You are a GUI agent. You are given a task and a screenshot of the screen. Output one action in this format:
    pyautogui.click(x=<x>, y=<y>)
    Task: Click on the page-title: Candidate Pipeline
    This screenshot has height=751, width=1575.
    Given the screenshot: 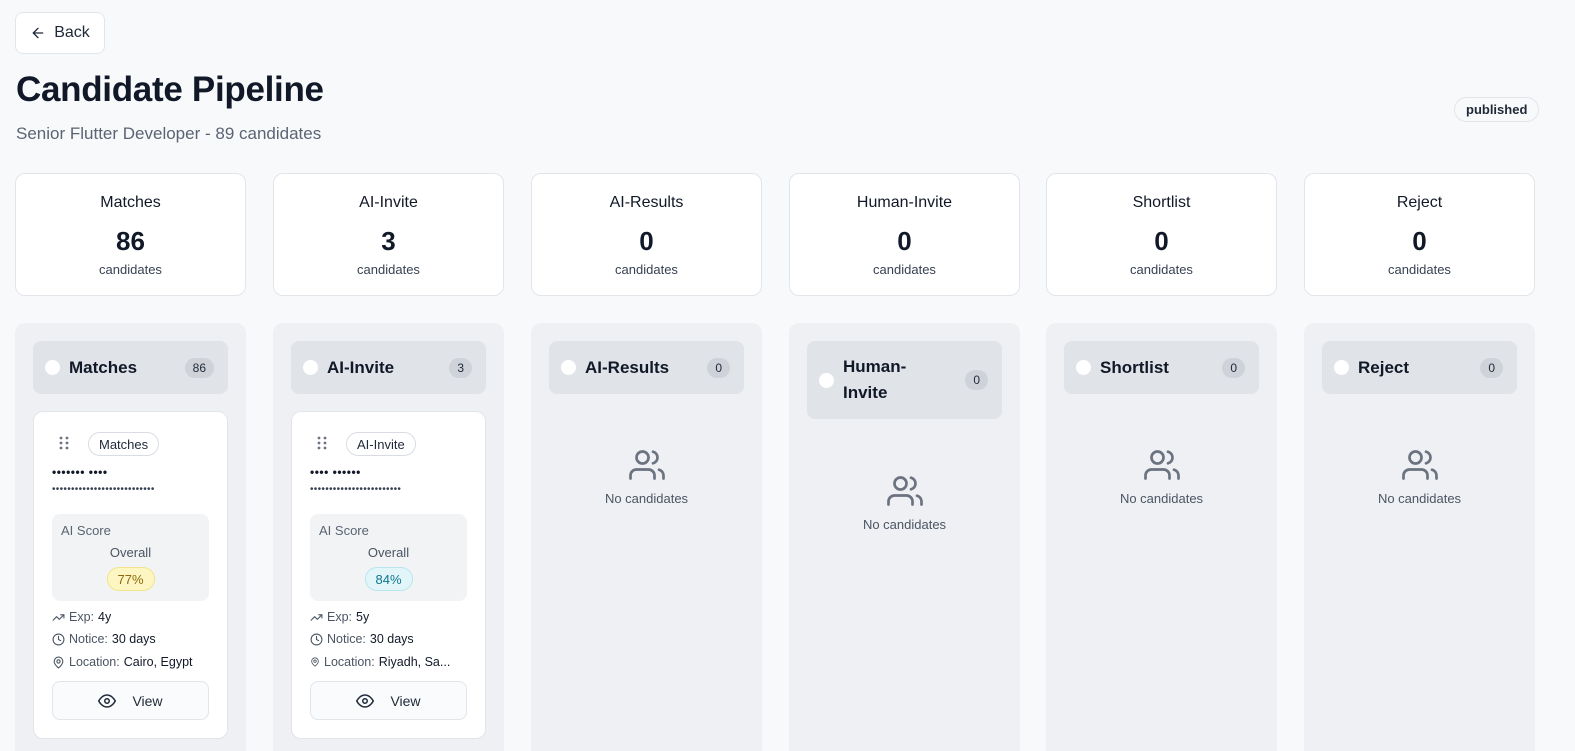 What is the action you would take?
    pyautogui.click(x=170, y=89)
    